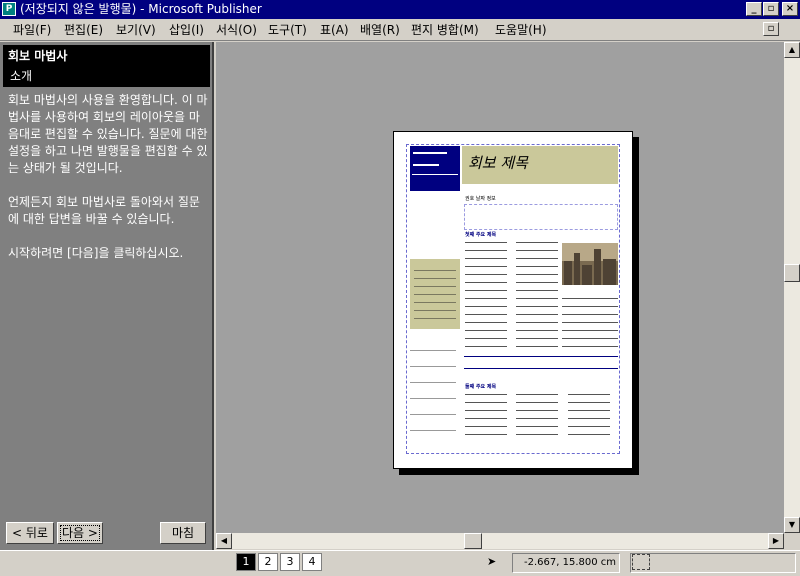  What do you see at coordinates (287, 30) in the screenshot?
I see `menu-tools: 도구(T)` at bounding box center [287, 30].